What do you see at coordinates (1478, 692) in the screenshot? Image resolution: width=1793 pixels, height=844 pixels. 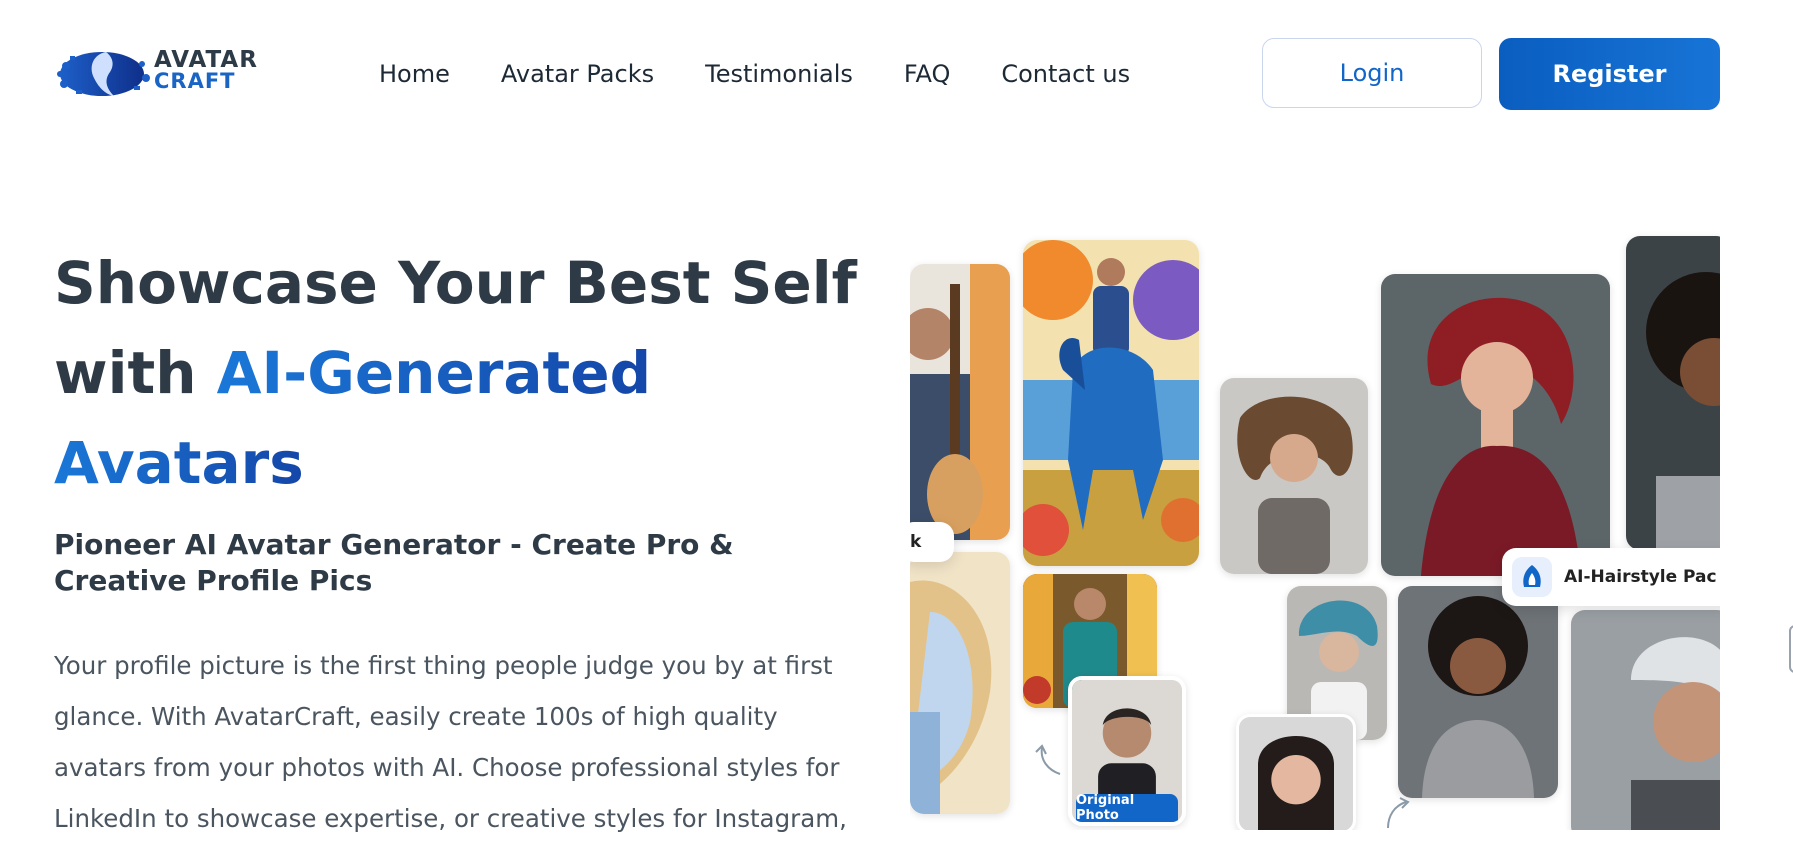 I see `avatar-image-afro-woman` at bounding box center [1478, 692].